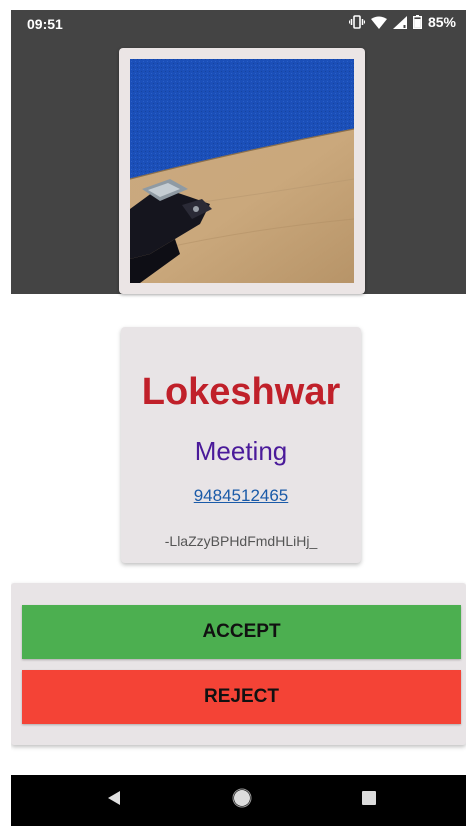 This screenshot has height=826, width=466. What do you see at coordinates (238, 25) in the screenshot?
I see `status-bar: 09:51 85%` at bounding box center [238, 25].